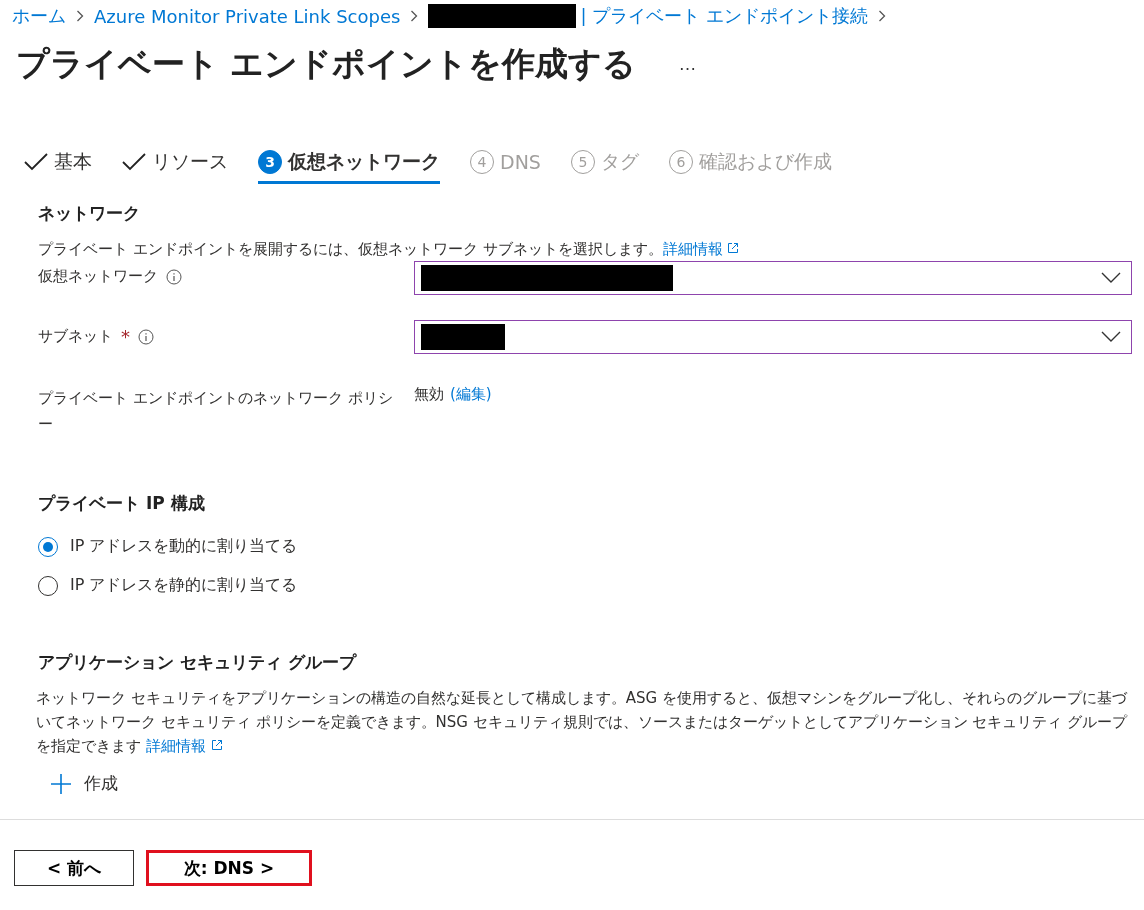 The height and width of the screenshot is (910, 1144). Describe the element at coordinates (122, 503) in the screenshot. I see `section-heading: プライベート IP 構成` at that location.